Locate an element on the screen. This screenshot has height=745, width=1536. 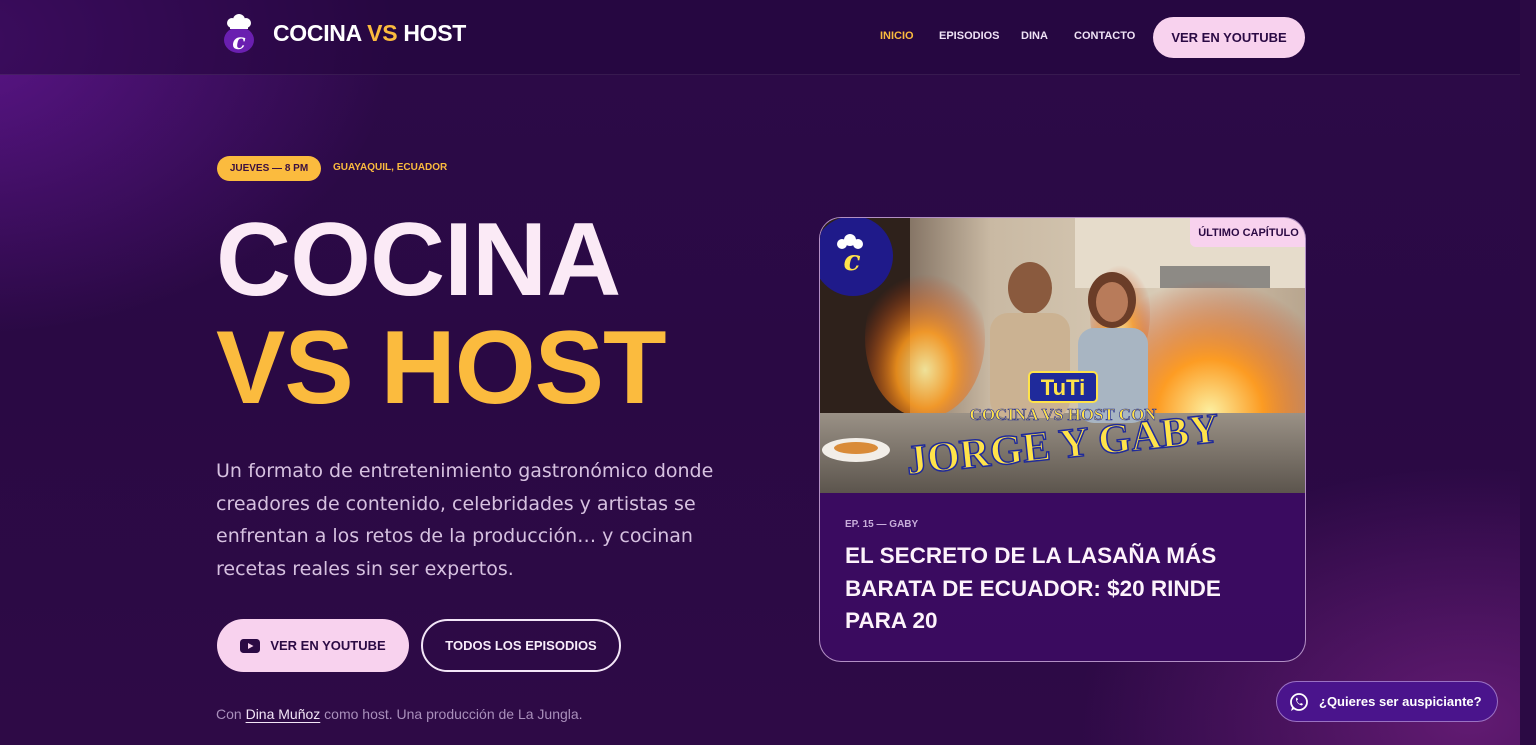
sponsor-whatsapp-button: ¿Quieres ser auspiciante? is located at coordinates (1387, 701).